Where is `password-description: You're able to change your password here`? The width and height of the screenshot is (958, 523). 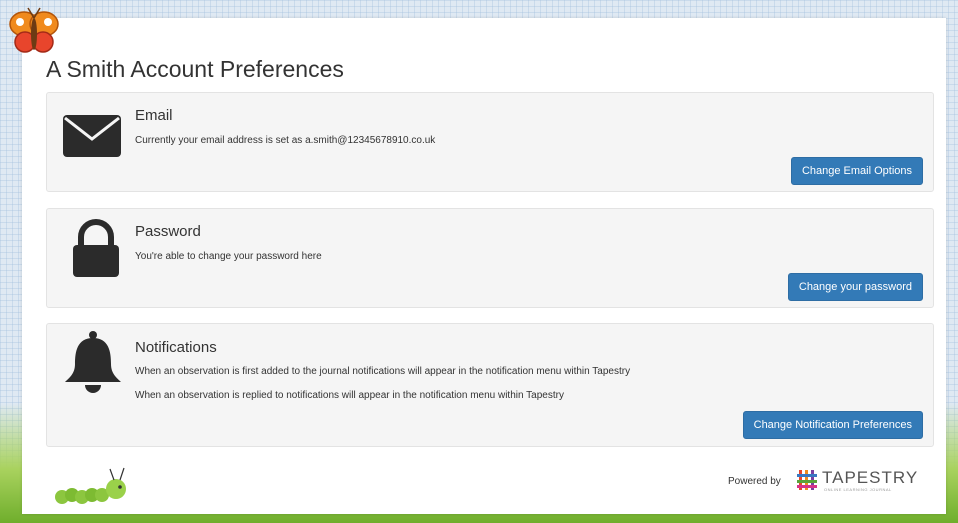 password-description: You're able to change your password here is located at coordinates (228, 256).